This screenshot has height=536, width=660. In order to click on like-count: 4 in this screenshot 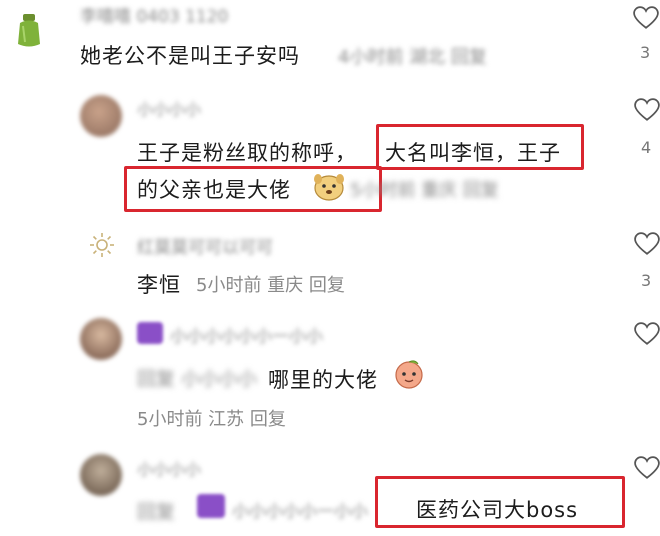, I will do `click(646, 147)`.